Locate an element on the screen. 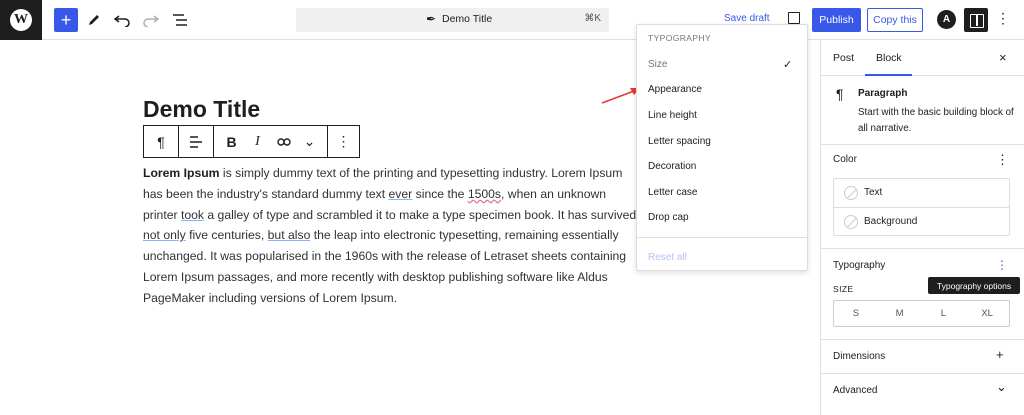 The image size is (1024, 415). menu-item-size: Size is located at coordinates (657, 64).